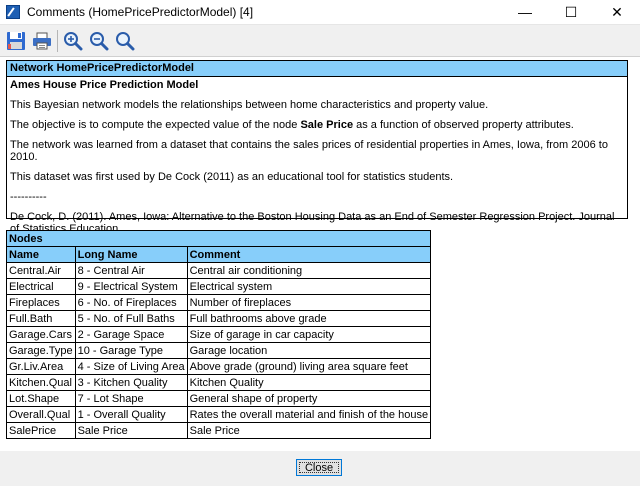 This screenshot has height=486, width=640. Describe the element at coordinates (327, 125) in the screenshot. I see `sale-price-emphasis: Sale Price` at that location.